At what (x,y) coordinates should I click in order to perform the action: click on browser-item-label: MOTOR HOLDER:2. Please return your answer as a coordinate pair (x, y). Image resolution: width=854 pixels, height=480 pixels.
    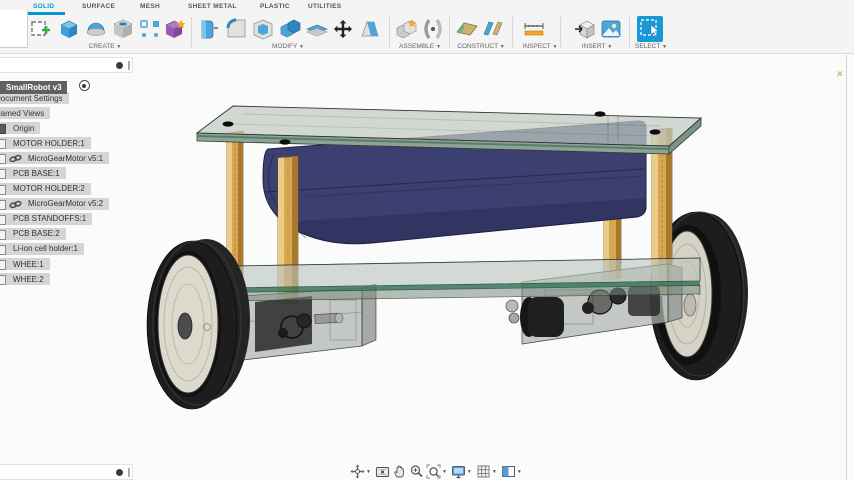
    Looking at the image, I should click on (49, 189).